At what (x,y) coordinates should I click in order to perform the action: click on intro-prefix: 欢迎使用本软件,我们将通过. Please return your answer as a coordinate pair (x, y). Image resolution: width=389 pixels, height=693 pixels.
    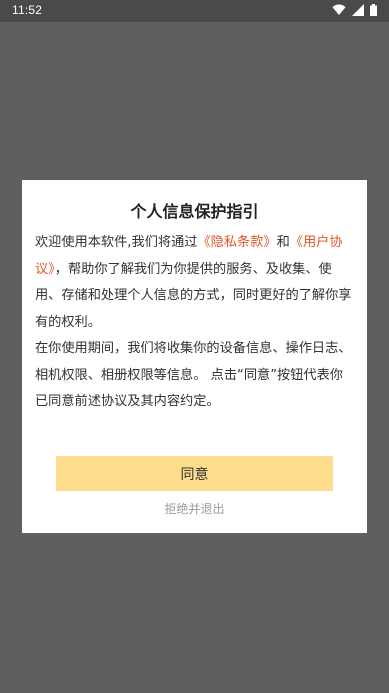
    Looking at the image, I should click on (116, 242).